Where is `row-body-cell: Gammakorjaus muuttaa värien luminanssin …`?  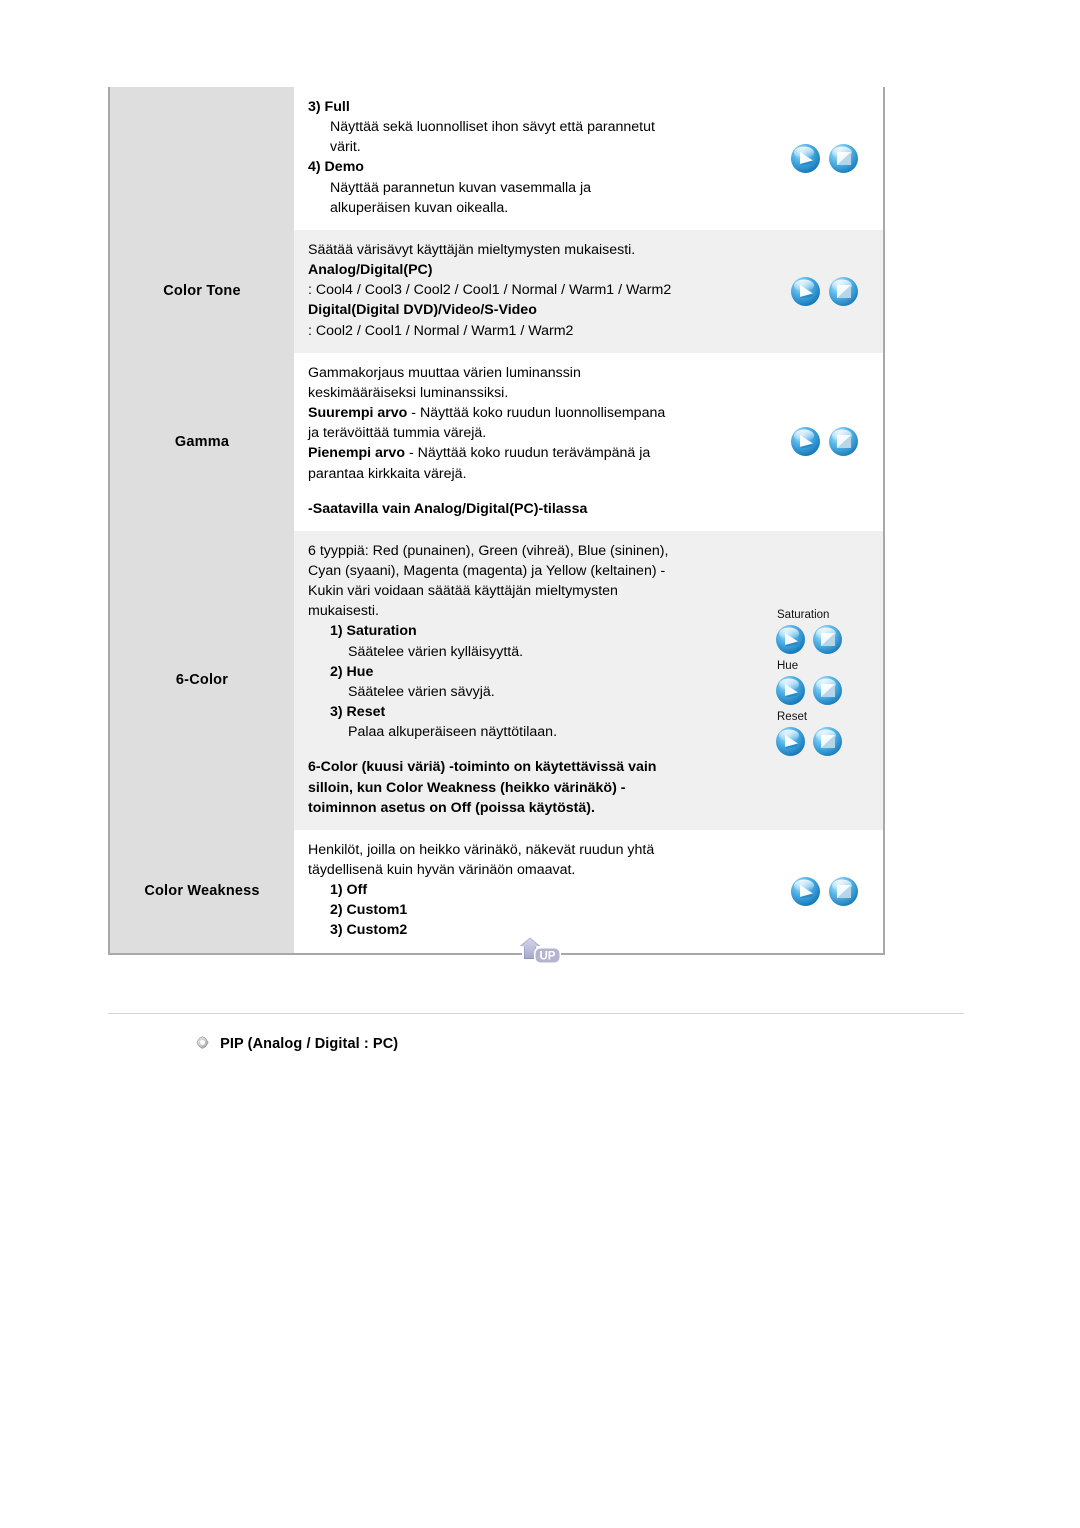 row-body-cell: Gammakorjaus muuttaa värien luminanssin … is located at coordinates (530, 441).